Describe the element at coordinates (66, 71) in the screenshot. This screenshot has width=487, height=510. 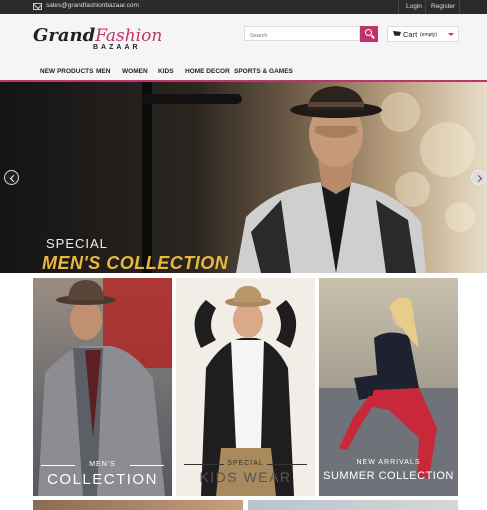
I see `nav-item-new-products: NEW PRODUCTS` at that location.